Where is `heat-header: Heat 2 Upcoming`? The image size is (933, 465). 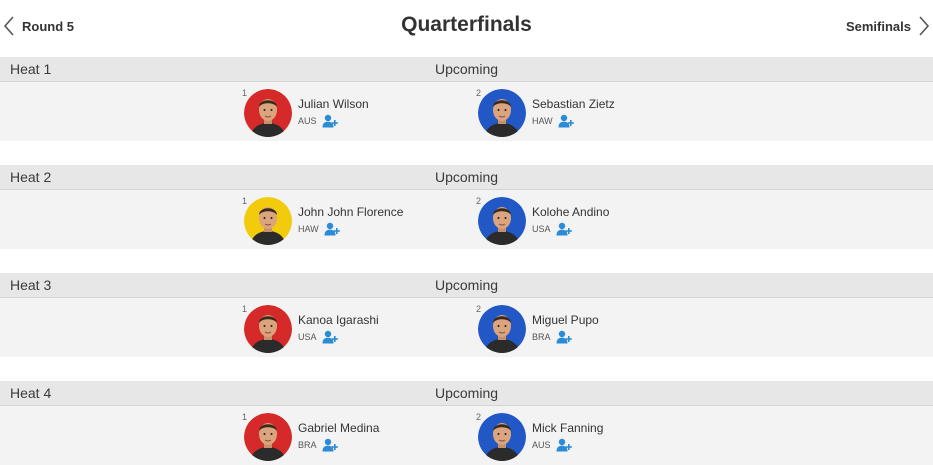 heat-header: Heat 2 Upcoming is located at coordinates (466, 177).